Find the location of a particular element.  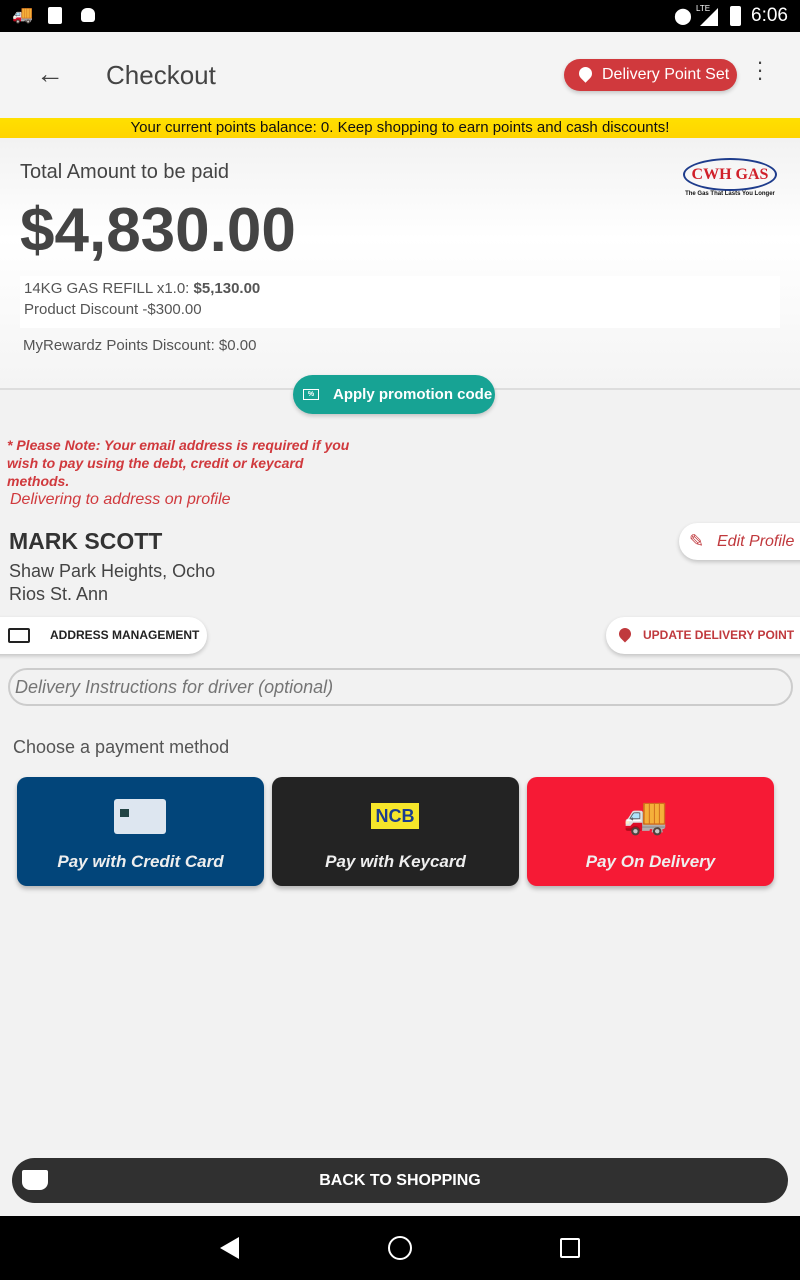

basket-icon is located at coordinates (35, 1180).